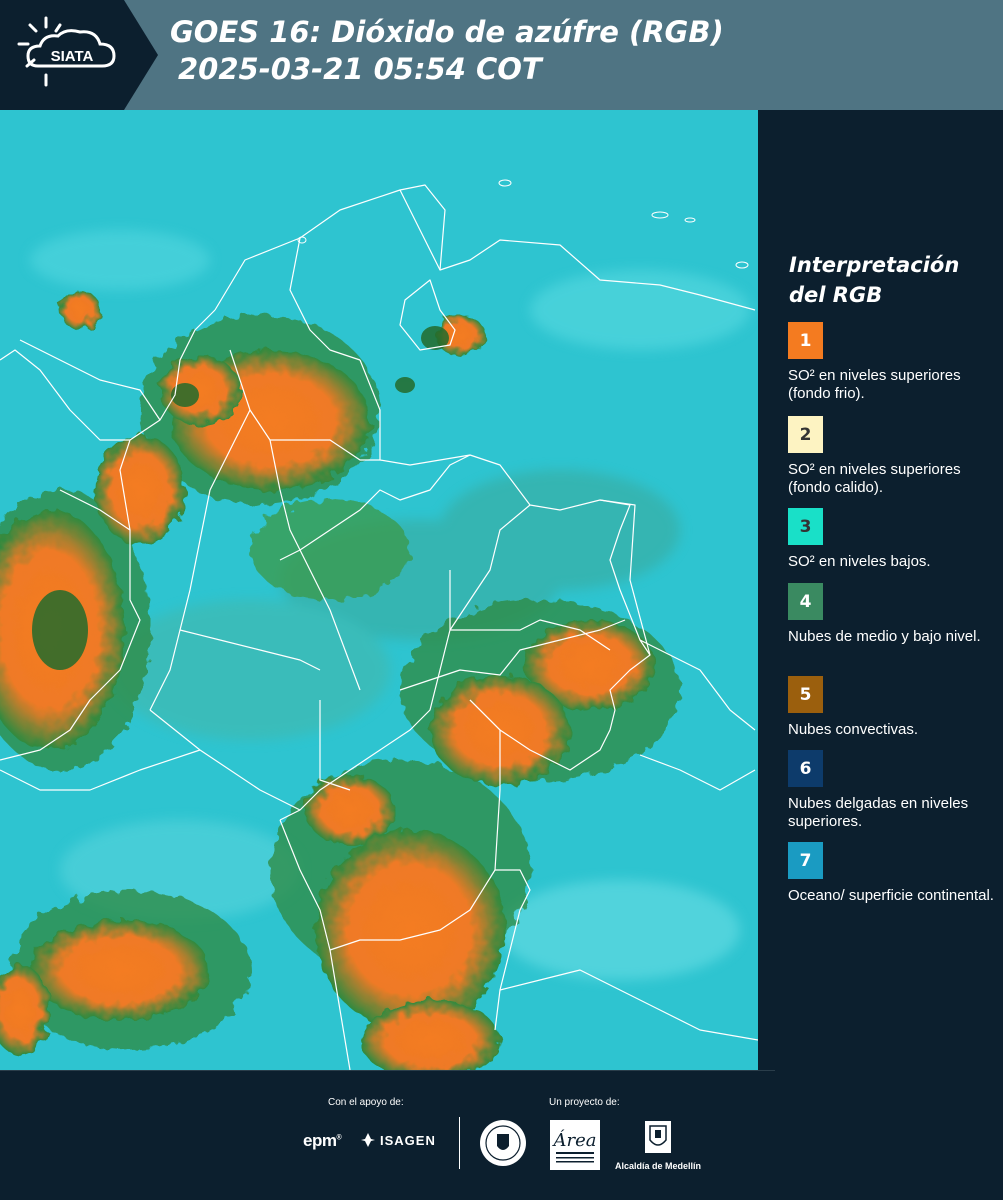  Describe the element at coordinates (584, 1102) in the screenshot. I see `project-label: Un proyecto de:` at that location.